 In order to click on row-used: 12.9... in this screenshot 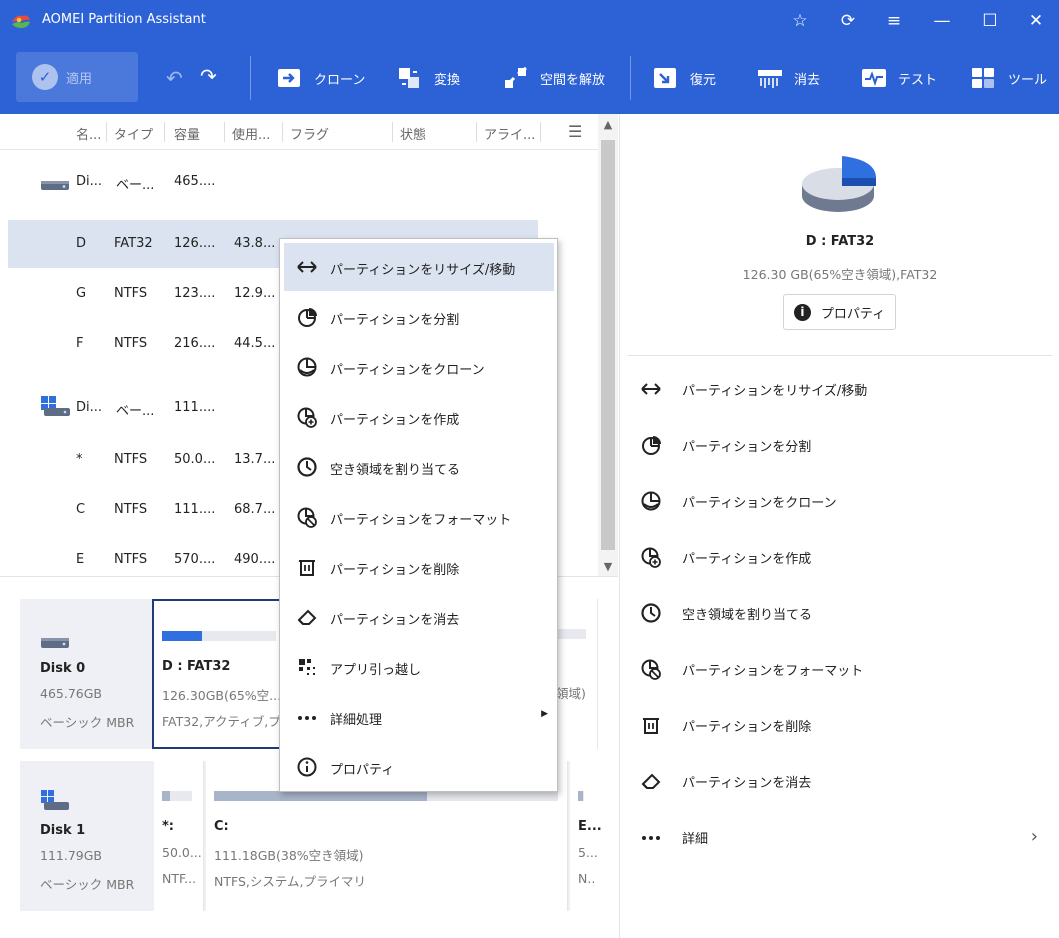, I will do `click(255, 293)`.